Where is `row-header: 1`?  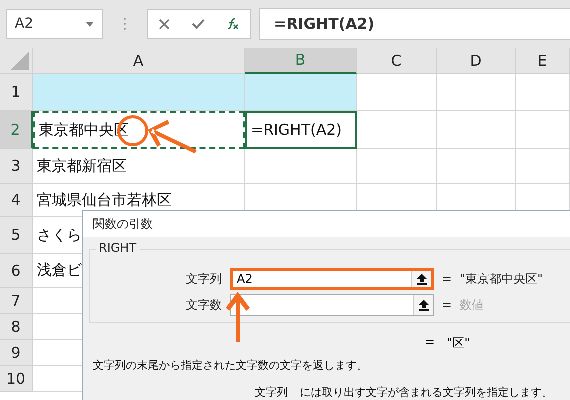 row-header: 1 is located at coordinates (16, 92).